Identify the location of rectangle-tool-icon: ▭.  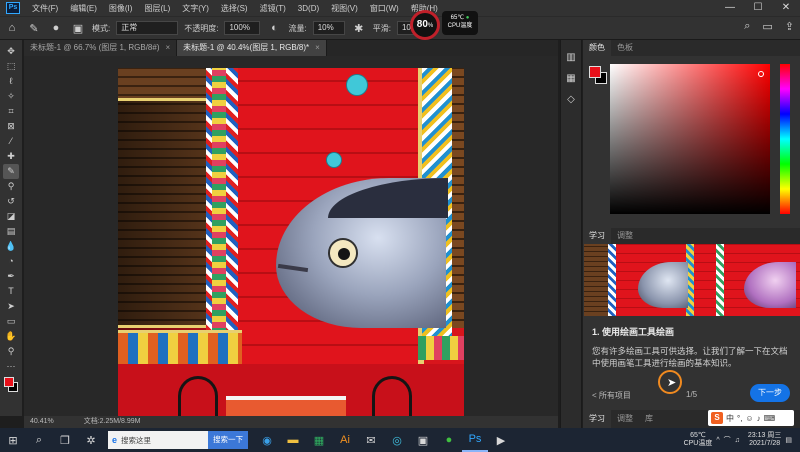
(11, 321).